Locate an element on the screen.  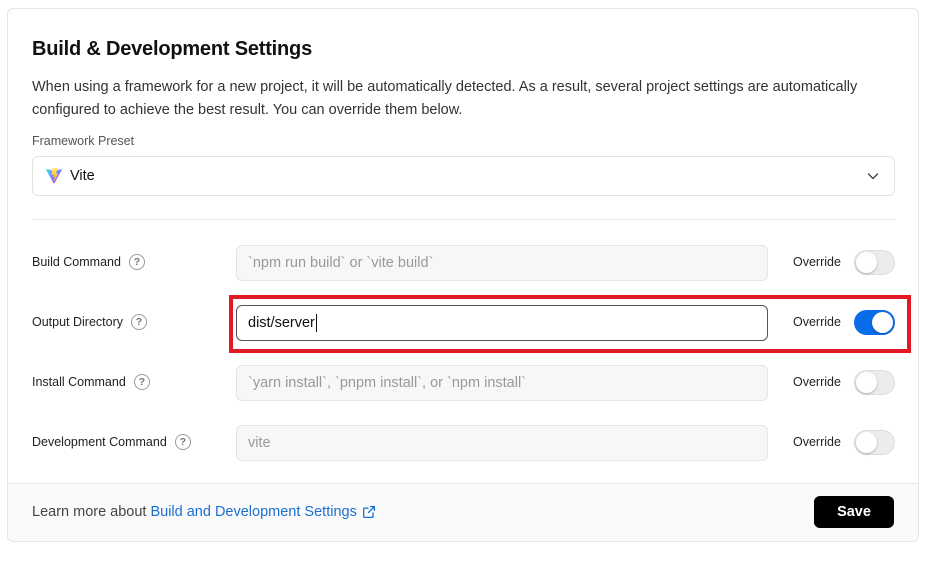
page-title: Build & Development Settings is located at coordinates (172, 49).